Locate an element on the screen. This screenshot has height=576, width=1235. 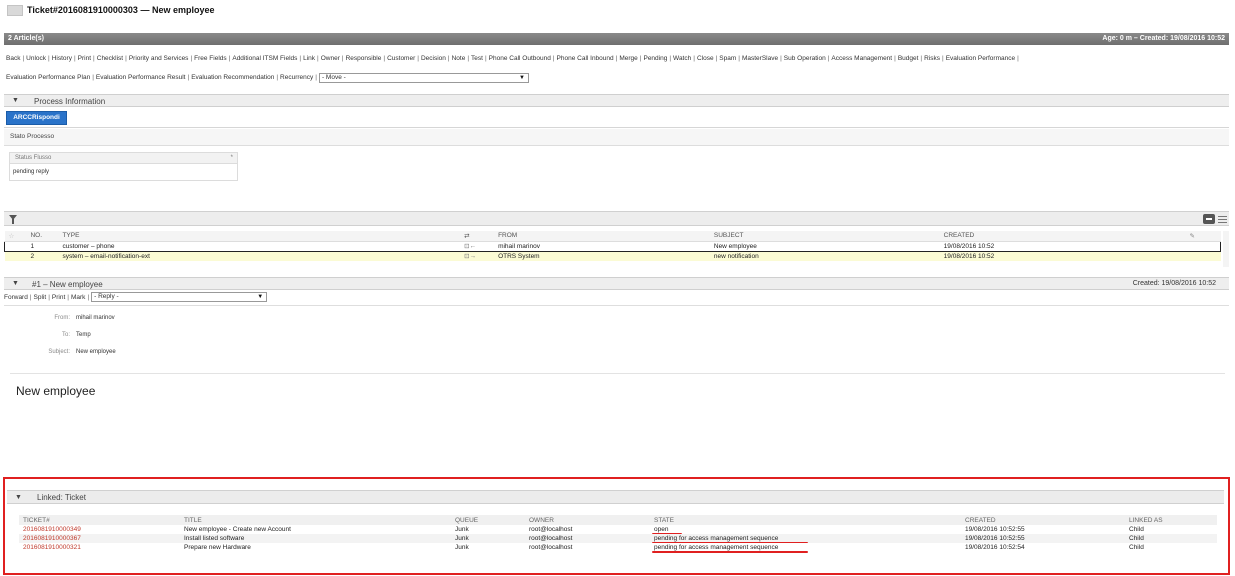
column-header: LINKED AS is located at coordinates (1171, 520).